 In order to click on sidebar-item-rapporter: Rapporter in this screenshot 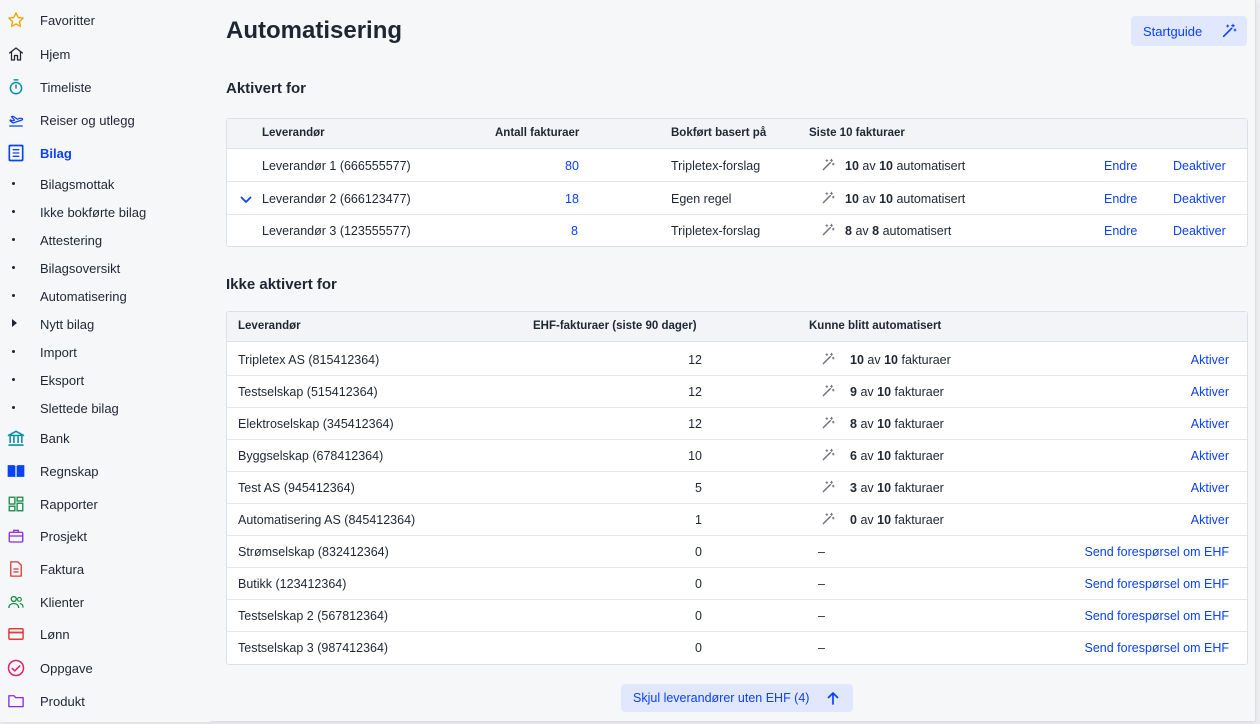, I will do `click(105, 504)`.